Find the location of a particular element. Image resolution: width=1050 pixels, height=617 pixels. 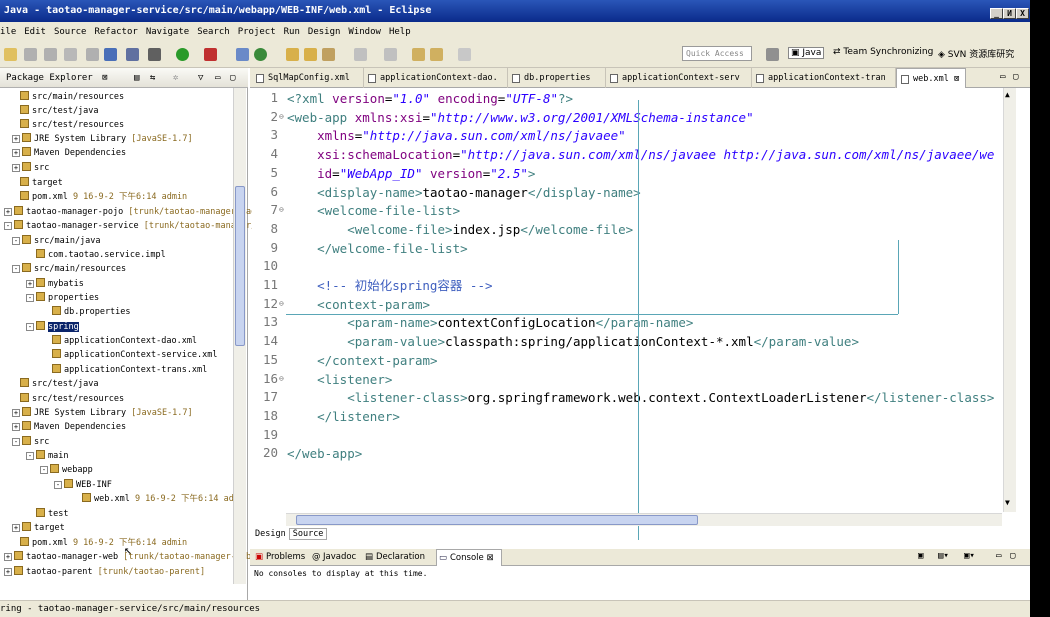

menu-design: Design is located at coordinates (324, 32).